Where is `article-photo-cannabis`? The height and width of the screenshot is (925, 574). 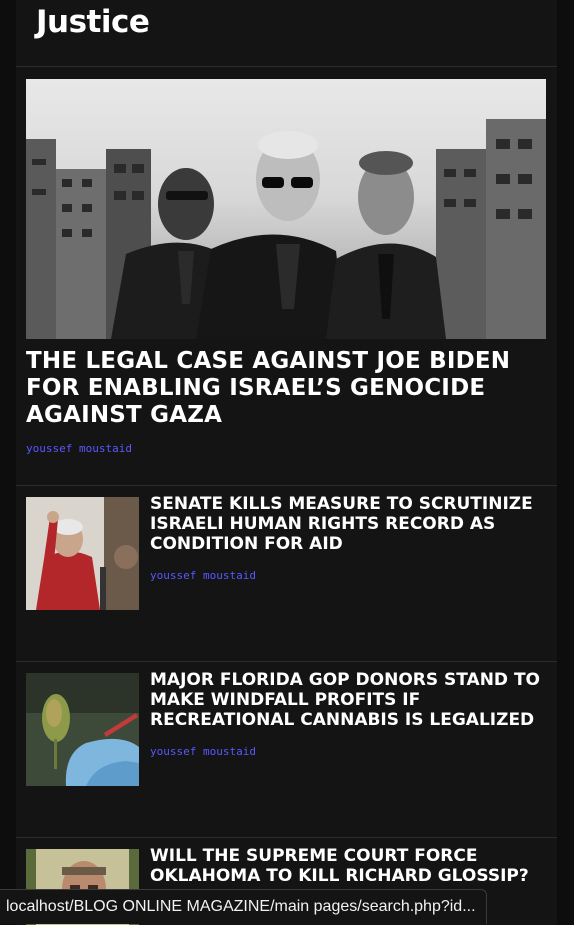
article-photo-cannabis is located at coordinates (82, 729).